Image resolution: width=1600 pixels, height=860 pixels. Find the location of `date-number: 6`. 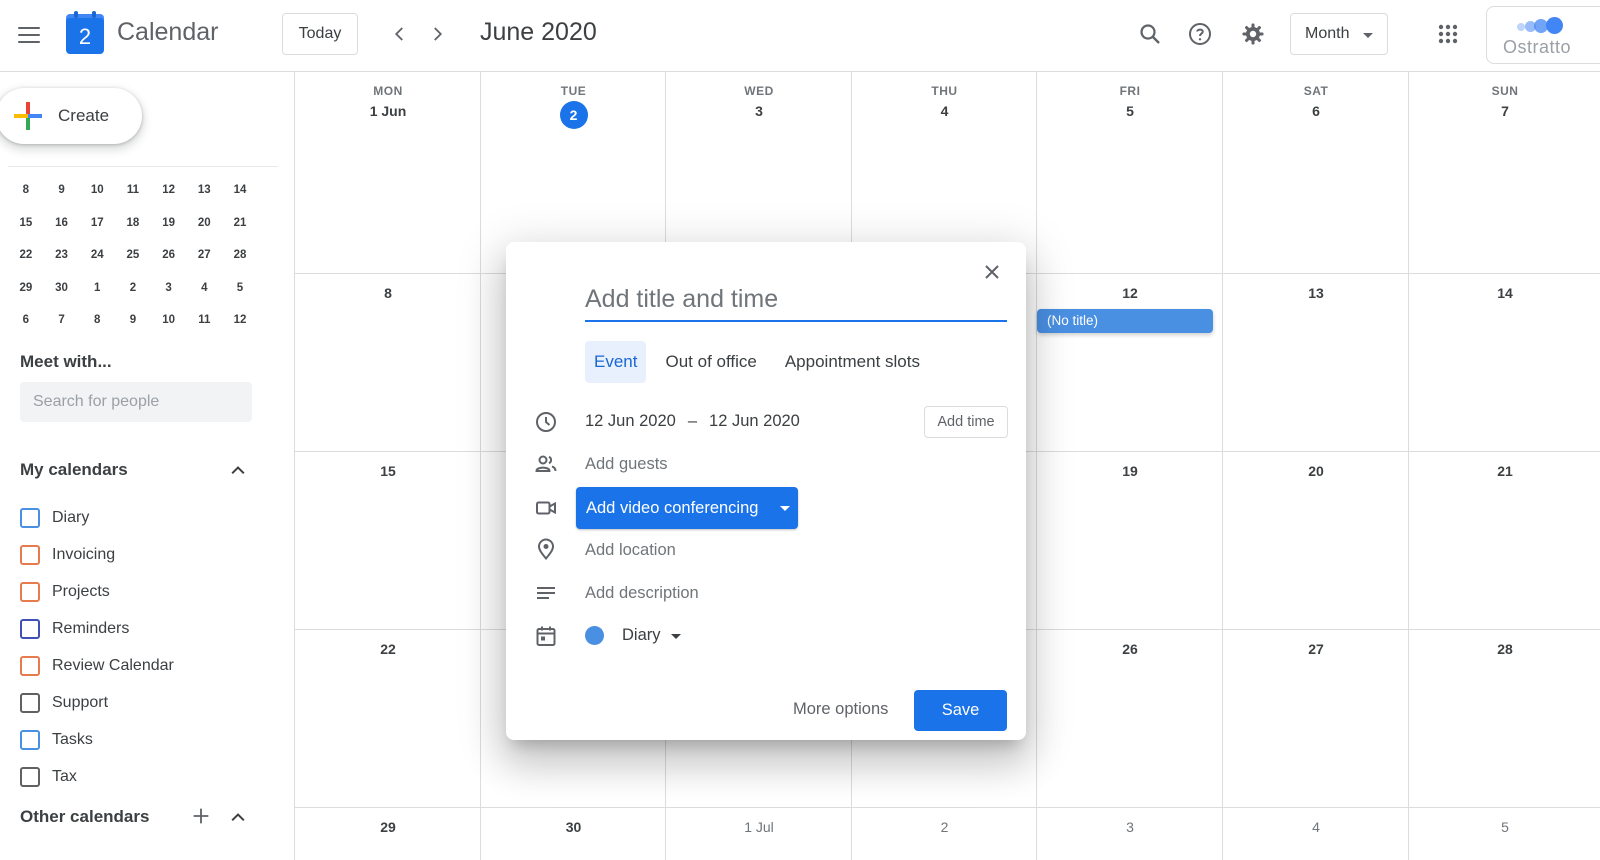

date-number: 6 is located at coordinates (1316, 111).